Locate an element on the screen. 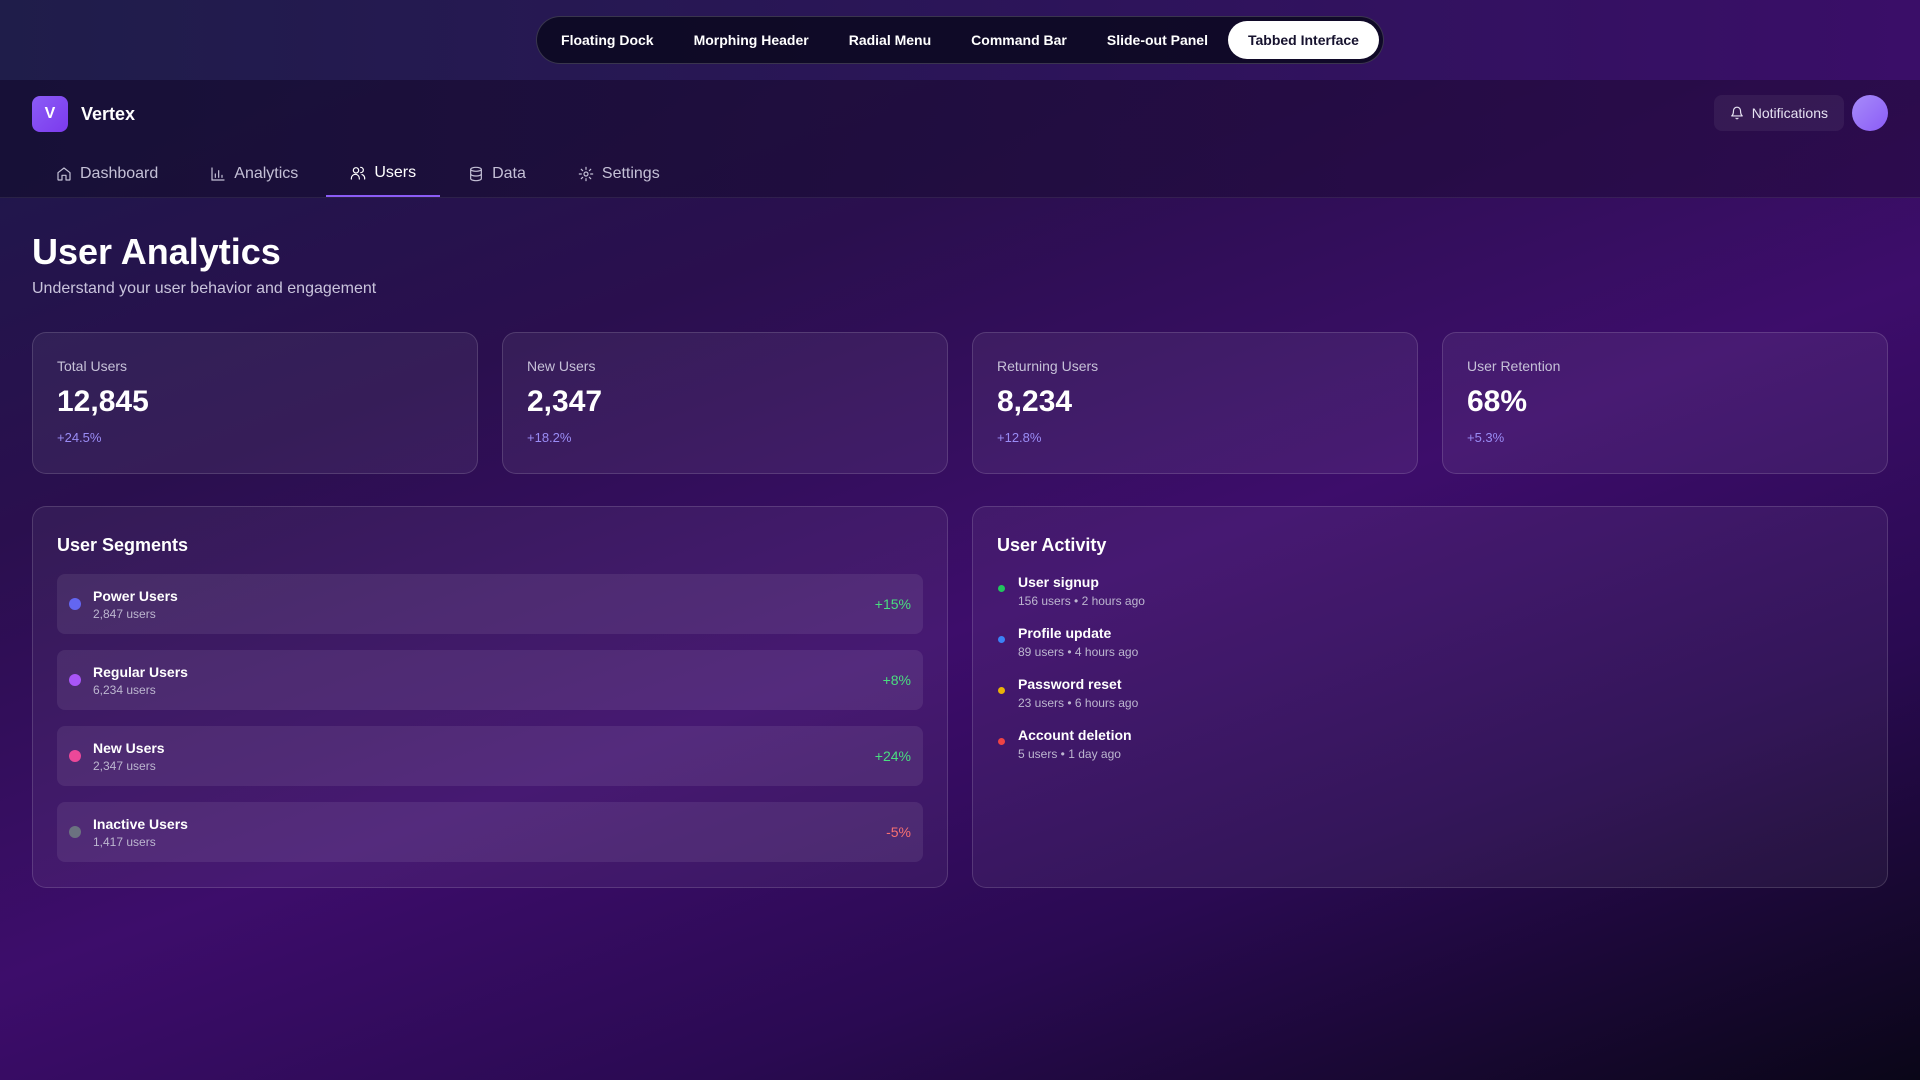 Image resolution: width=1920 pixels, height=1080 pixels. segment-row: New Users 2,347 users +24% is located at coordinates (490, 756).